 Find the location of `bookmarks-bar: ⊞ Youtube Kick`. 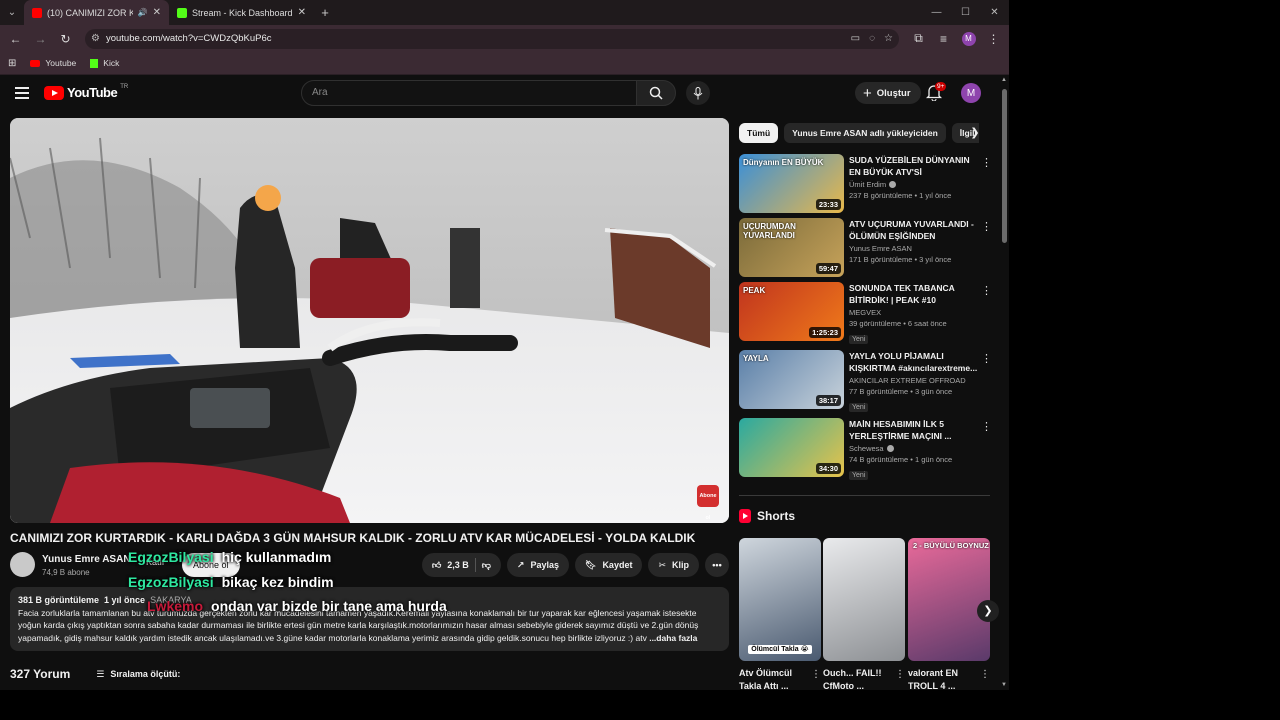

bookmarks-bar: ⊞ Youtube Kick is located at coordinates (504, 63).